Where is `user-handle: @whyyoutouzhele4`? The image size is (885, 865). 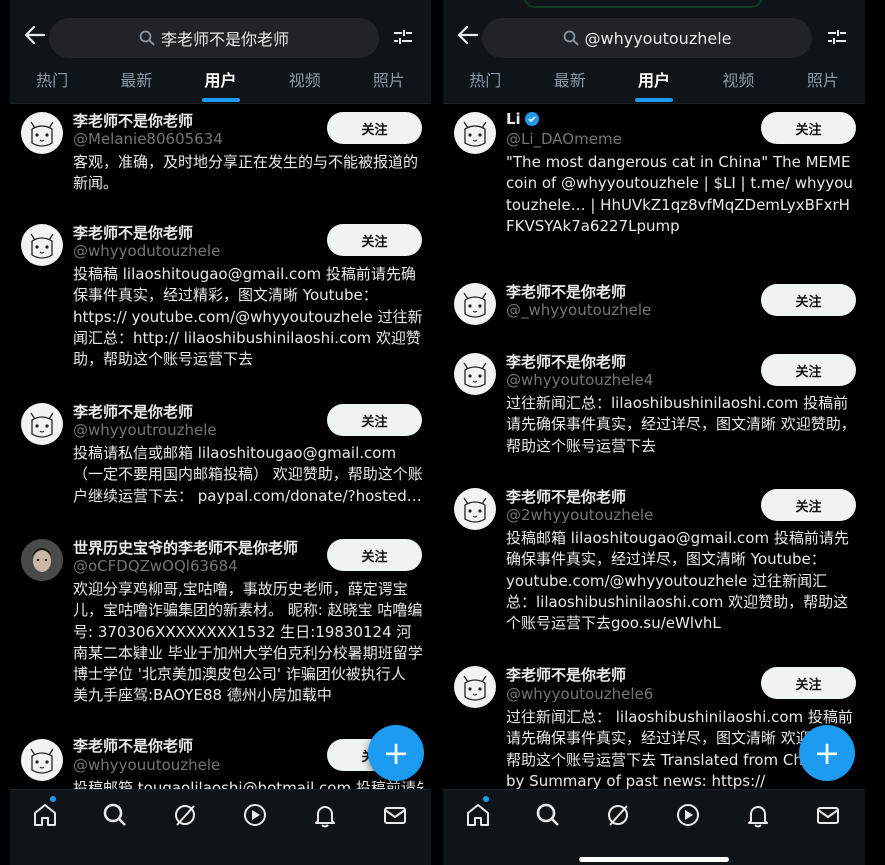 user-handle: @whyyoutouzhele4 is located at coordinates (580, 380).